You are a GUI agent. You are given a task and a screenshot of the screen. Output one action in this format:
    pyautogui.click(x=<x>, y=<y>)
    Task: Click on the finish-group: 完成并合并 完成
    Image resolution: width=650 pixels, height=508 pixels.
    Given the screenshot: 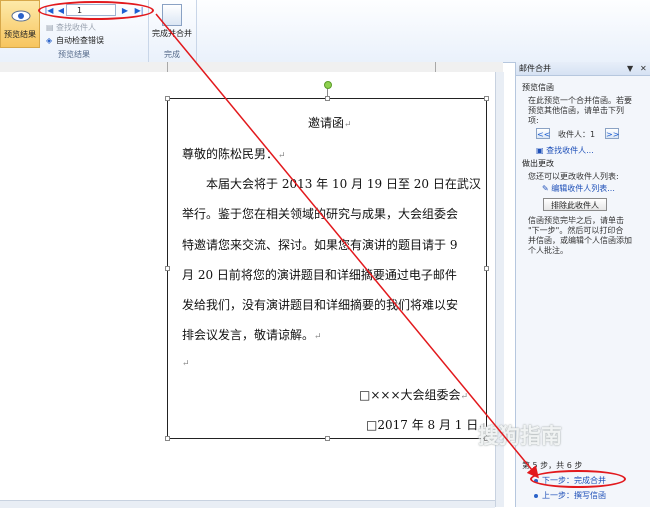 What is the action you would take?
    pyautogui.click(x=172, y=31)
    